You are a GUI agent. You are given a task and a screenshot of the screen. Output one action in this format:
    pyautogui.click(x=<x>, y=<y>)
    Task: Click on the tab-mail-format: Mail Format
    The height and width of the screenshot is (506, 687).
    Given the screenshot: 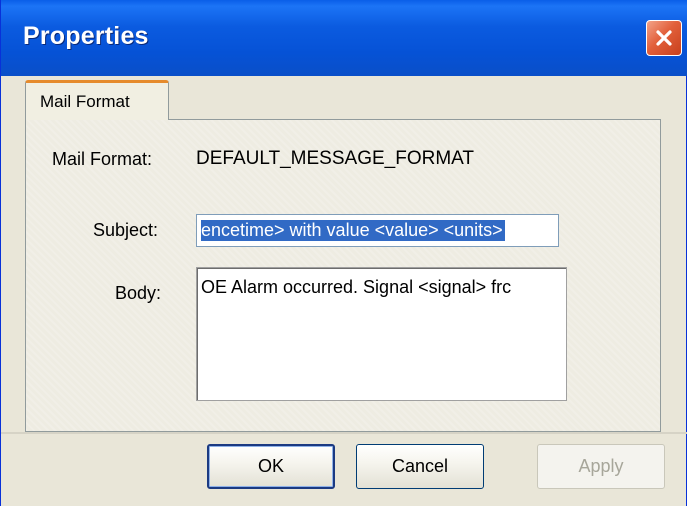 What is the action you would take?
    pyautogui.click(x=97, y=100)
    